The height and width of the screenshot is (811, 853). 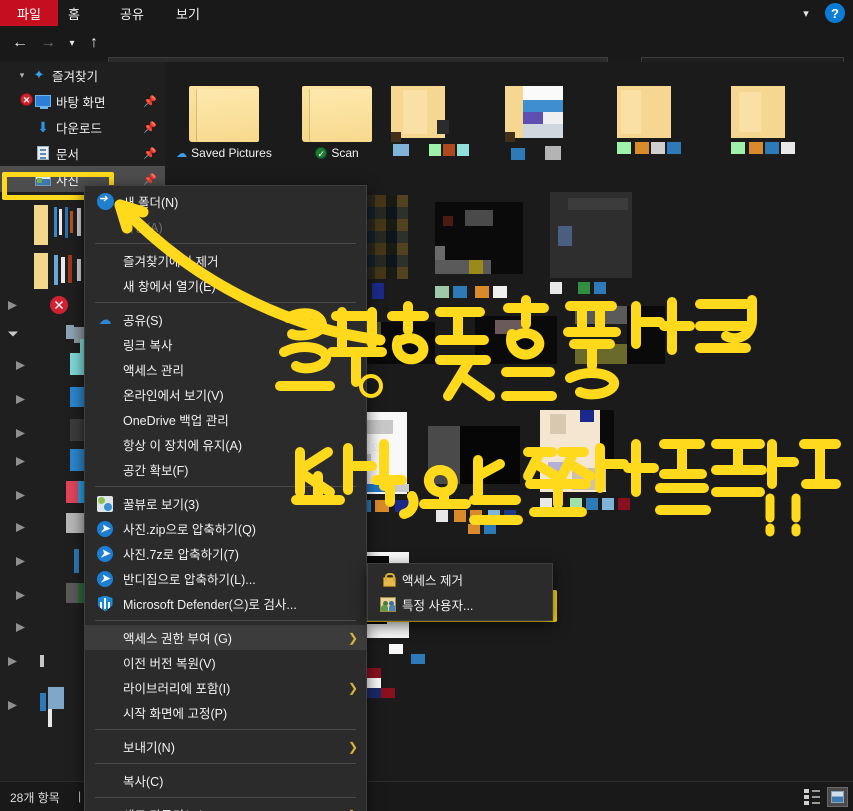 I want to click on status-caret: |, so click(x=80, y=796).